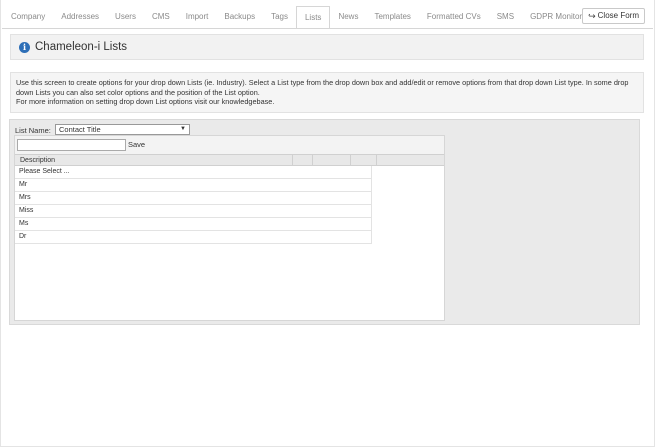  What do you see at coordinates (327, 28) in the screenshot?
I see `tab-underline` at bounding box center [327, 28].